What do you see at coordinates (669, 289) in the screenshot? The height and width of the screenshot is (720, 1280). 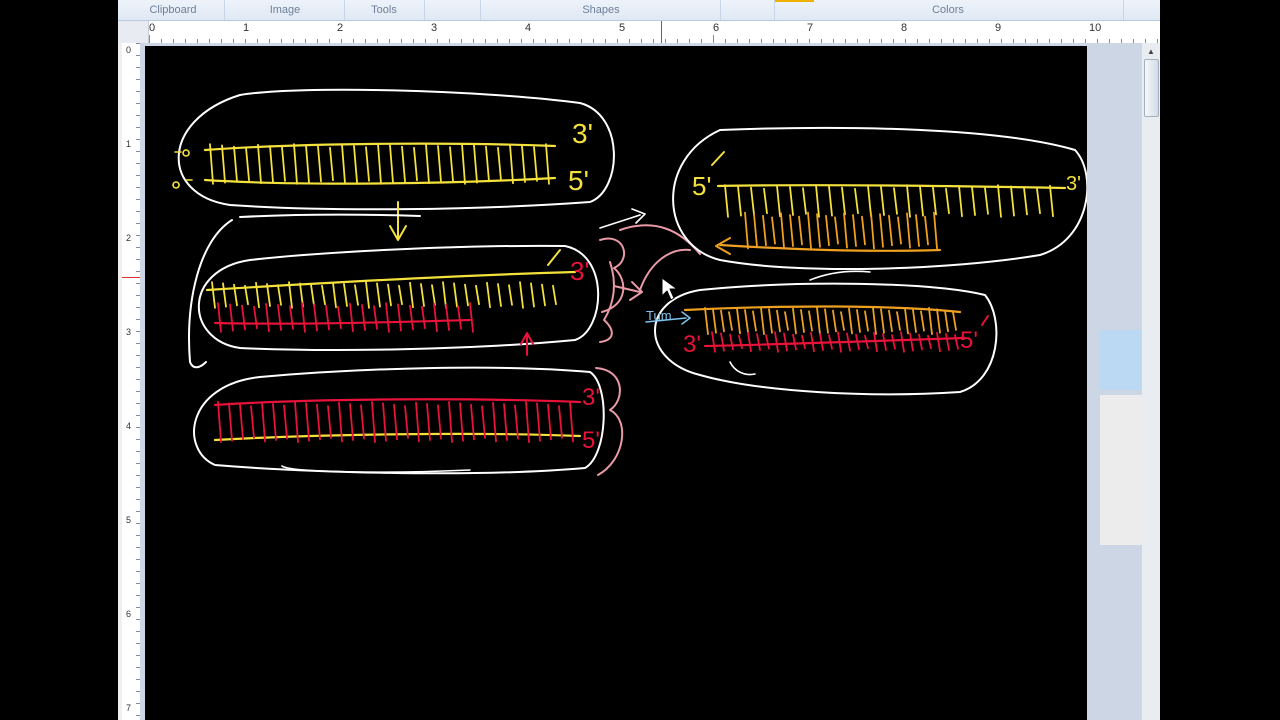 I see `mouse-cursor-icon` at bounding box center [669, 289].